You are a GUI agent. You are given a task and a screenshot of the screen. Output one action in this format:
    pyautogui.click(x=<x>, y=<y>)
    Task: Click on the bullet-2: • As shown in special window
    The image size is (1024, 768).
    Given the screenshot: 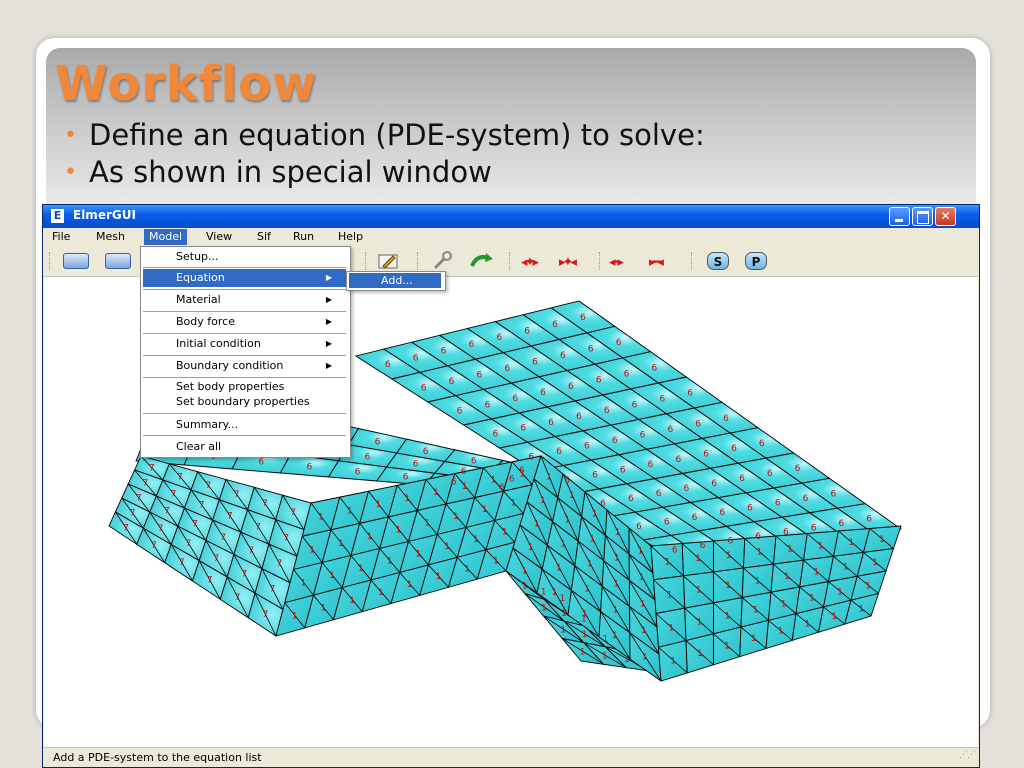 What is the action you would take?
    pyautogui.click(x=278, y=172)
    